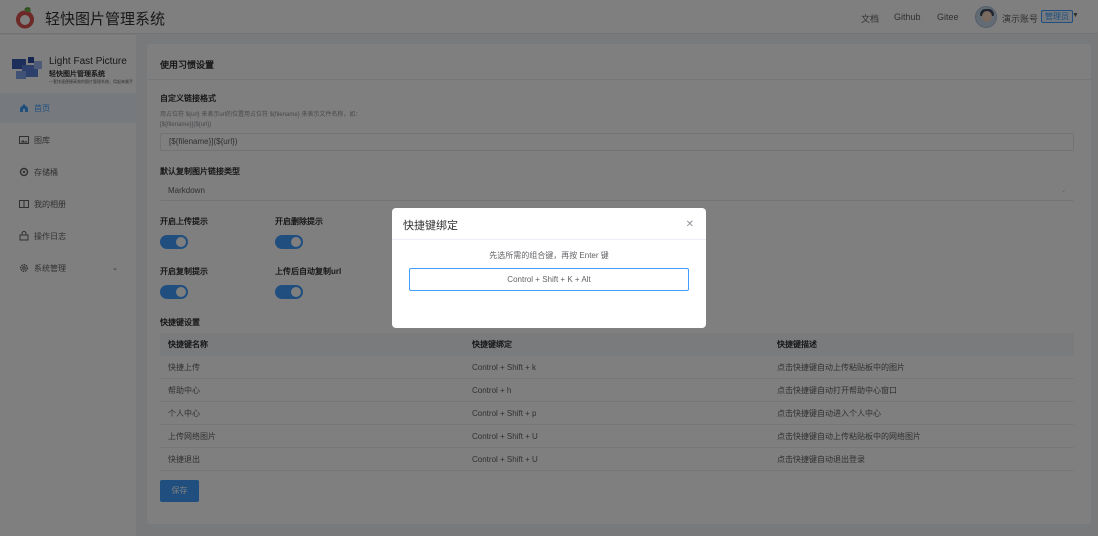 Image resolution: width=1098 pixels, height=536 pixels. What do you see at coordinates (549, 255) in the screenshot?
I see `dialog-hint: 先选所需的组合键，再按 Enter 键` at bounding box center [549, 255].